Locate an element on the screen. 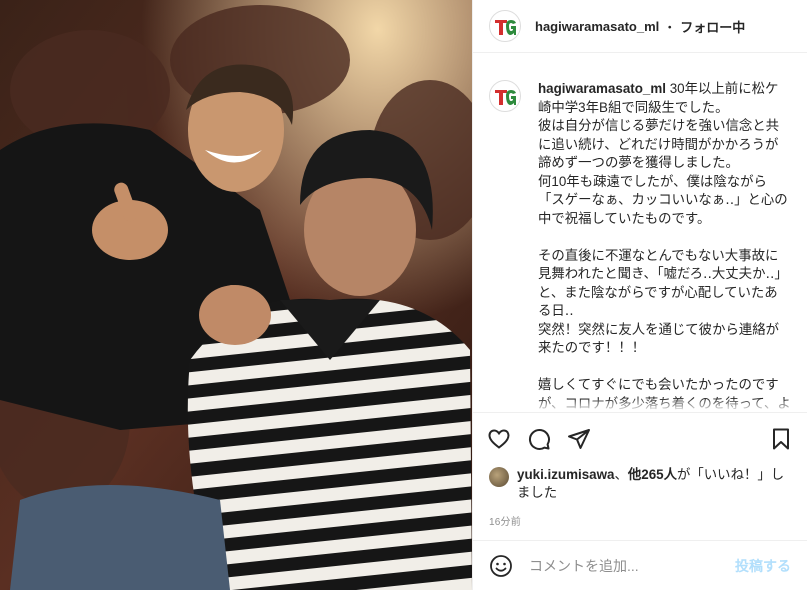  comment-form: 投稿する is located at coordinates (640, 565).